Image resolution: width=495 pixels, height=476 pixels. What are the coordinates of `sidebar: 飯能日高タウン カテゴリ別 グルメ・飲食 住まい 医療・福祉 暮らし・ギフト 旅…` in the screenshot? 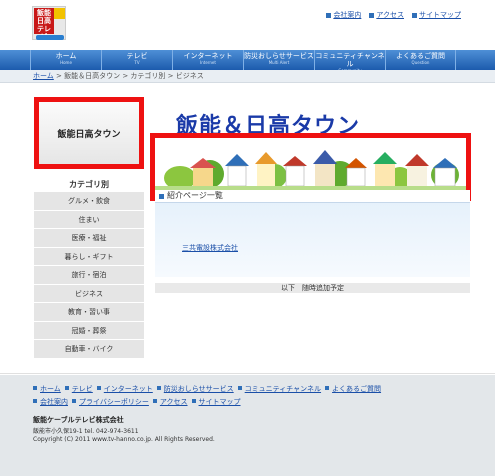 It's located at (89, 228).